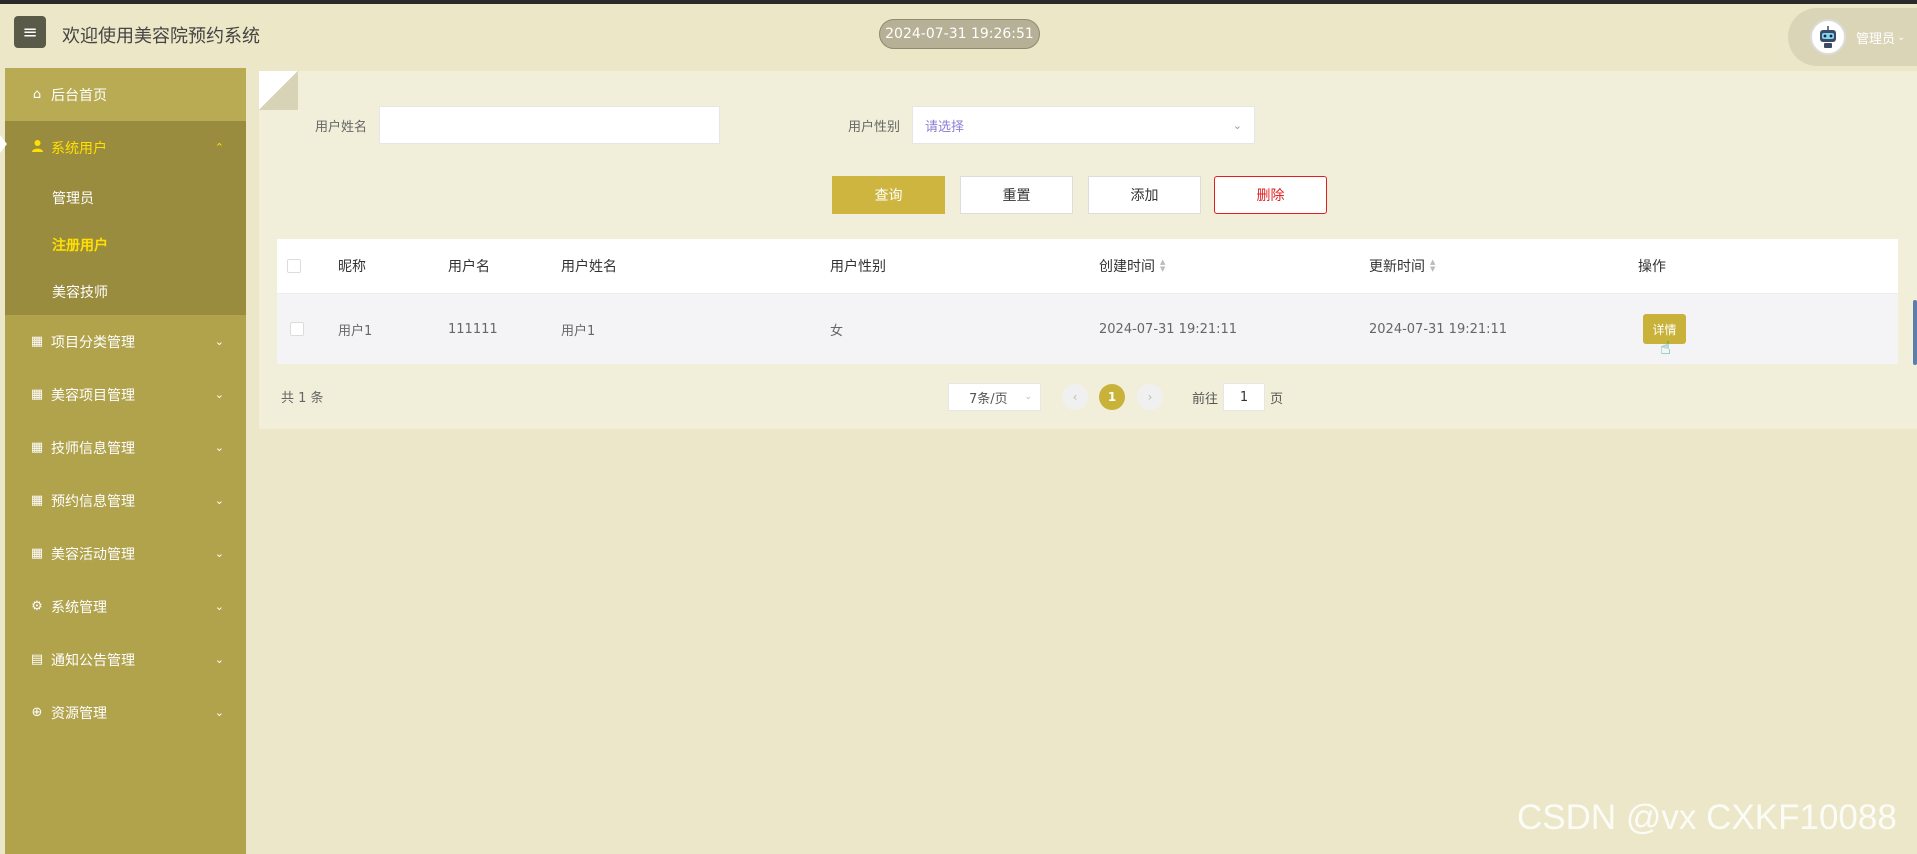 This screenshot has height=854, width=1917. I want to click on chevron-right-icon: ›, so click(1150, 397).